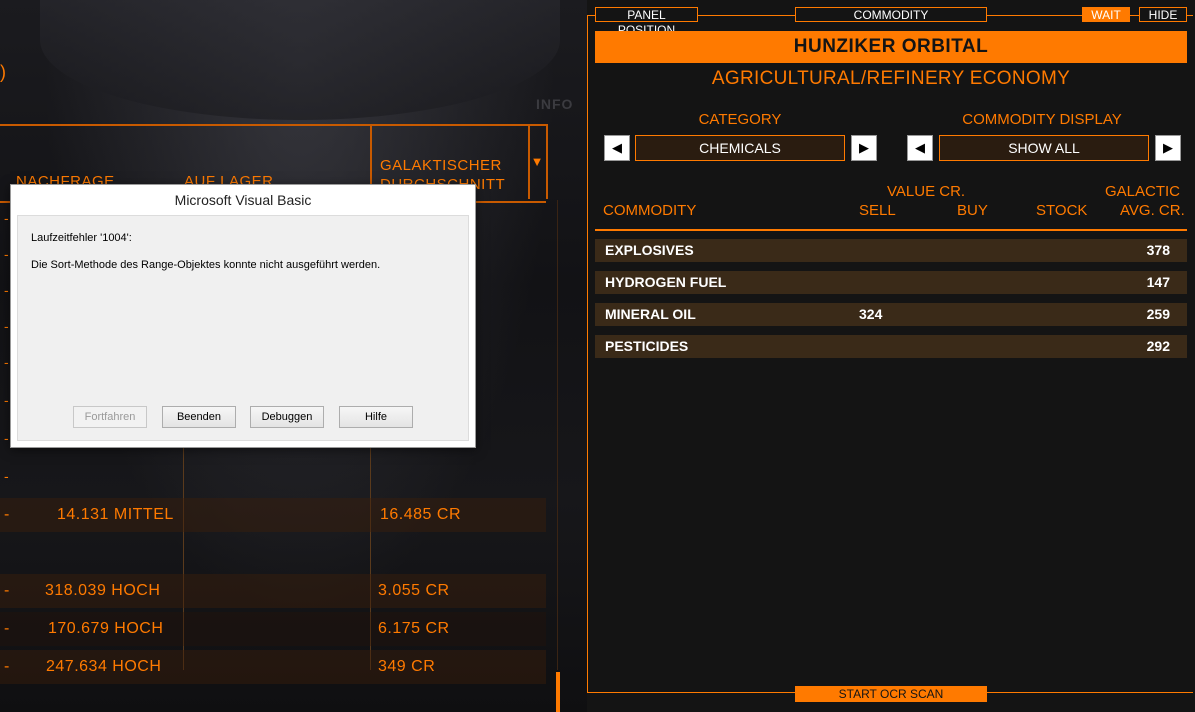 Image resolution: width=1195 pixels, height=712 pixels. I want to click on galactic-header: GALACTIC, so click(1143, 191).